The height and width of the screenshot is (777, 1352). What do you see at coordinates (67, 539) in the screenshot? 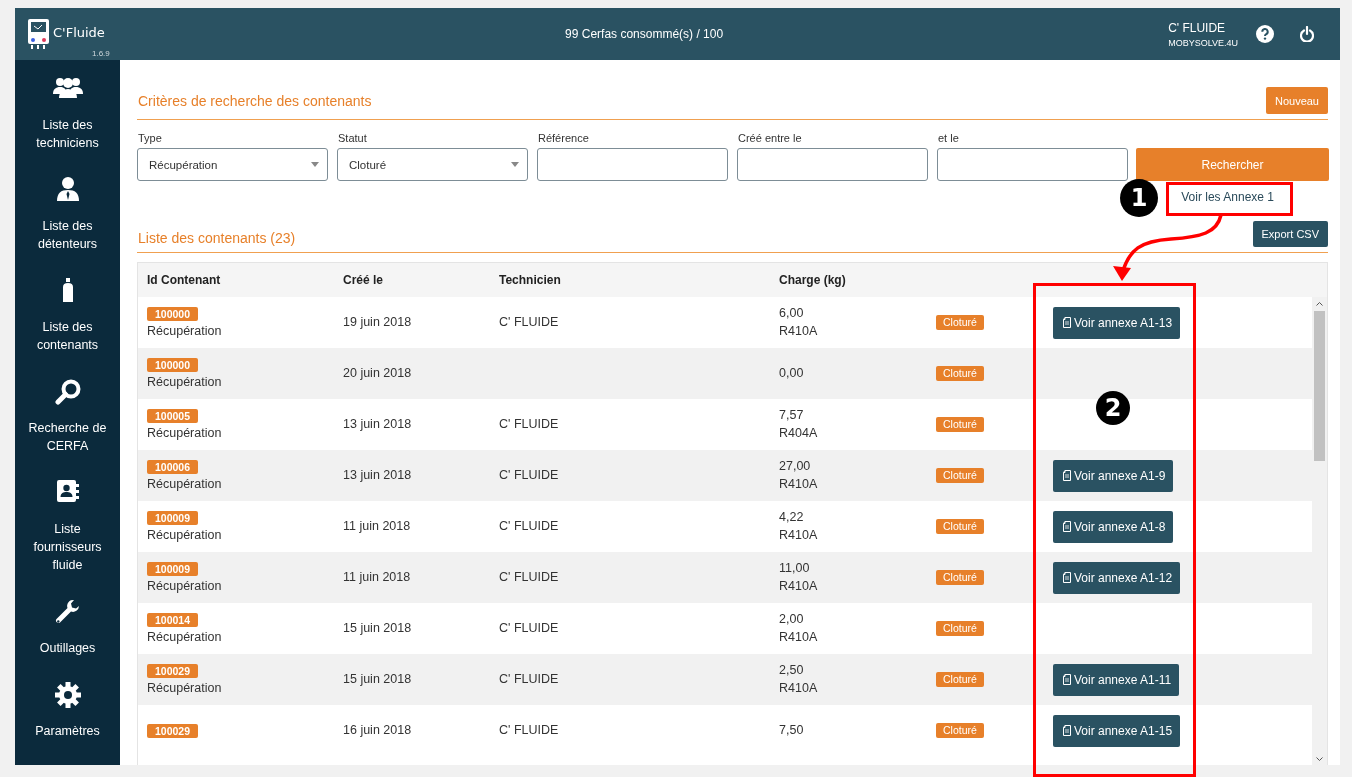
I see `sidebar-item: Liste fournisseurs fluide` at bounding box center [67, 539].